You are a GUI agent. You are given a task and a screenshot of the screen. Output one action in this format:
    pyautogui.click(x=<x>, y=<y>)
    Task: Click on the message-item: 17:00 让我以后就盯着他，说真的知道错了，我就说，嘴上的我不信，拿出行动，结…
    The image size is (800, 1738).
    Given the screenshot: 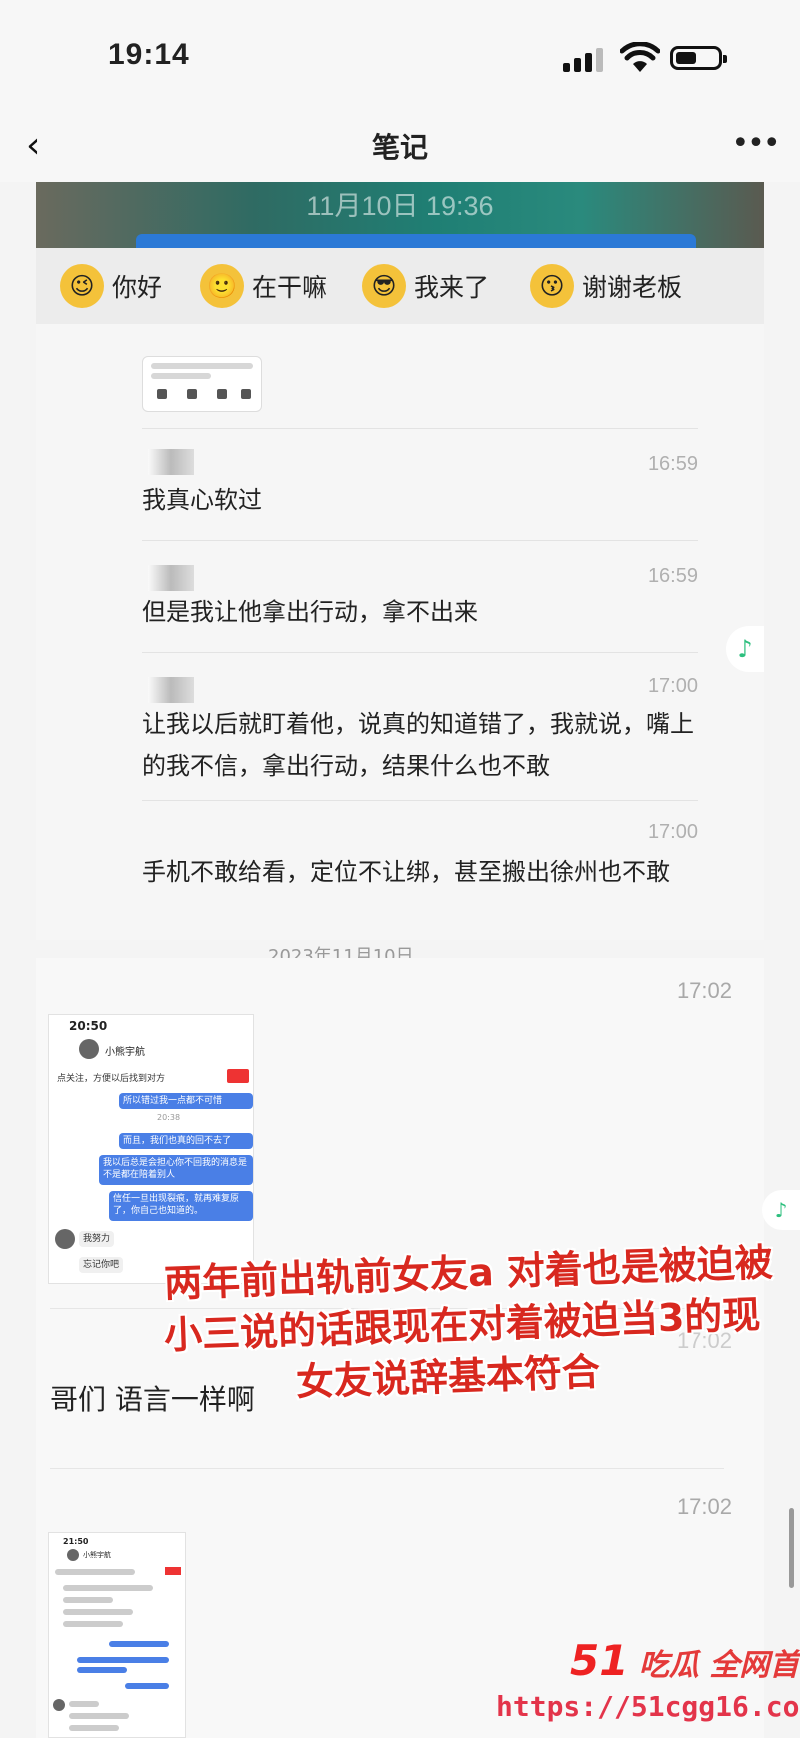 What is the action you would take?
    pyautogui.click(x=420, y=726)
    